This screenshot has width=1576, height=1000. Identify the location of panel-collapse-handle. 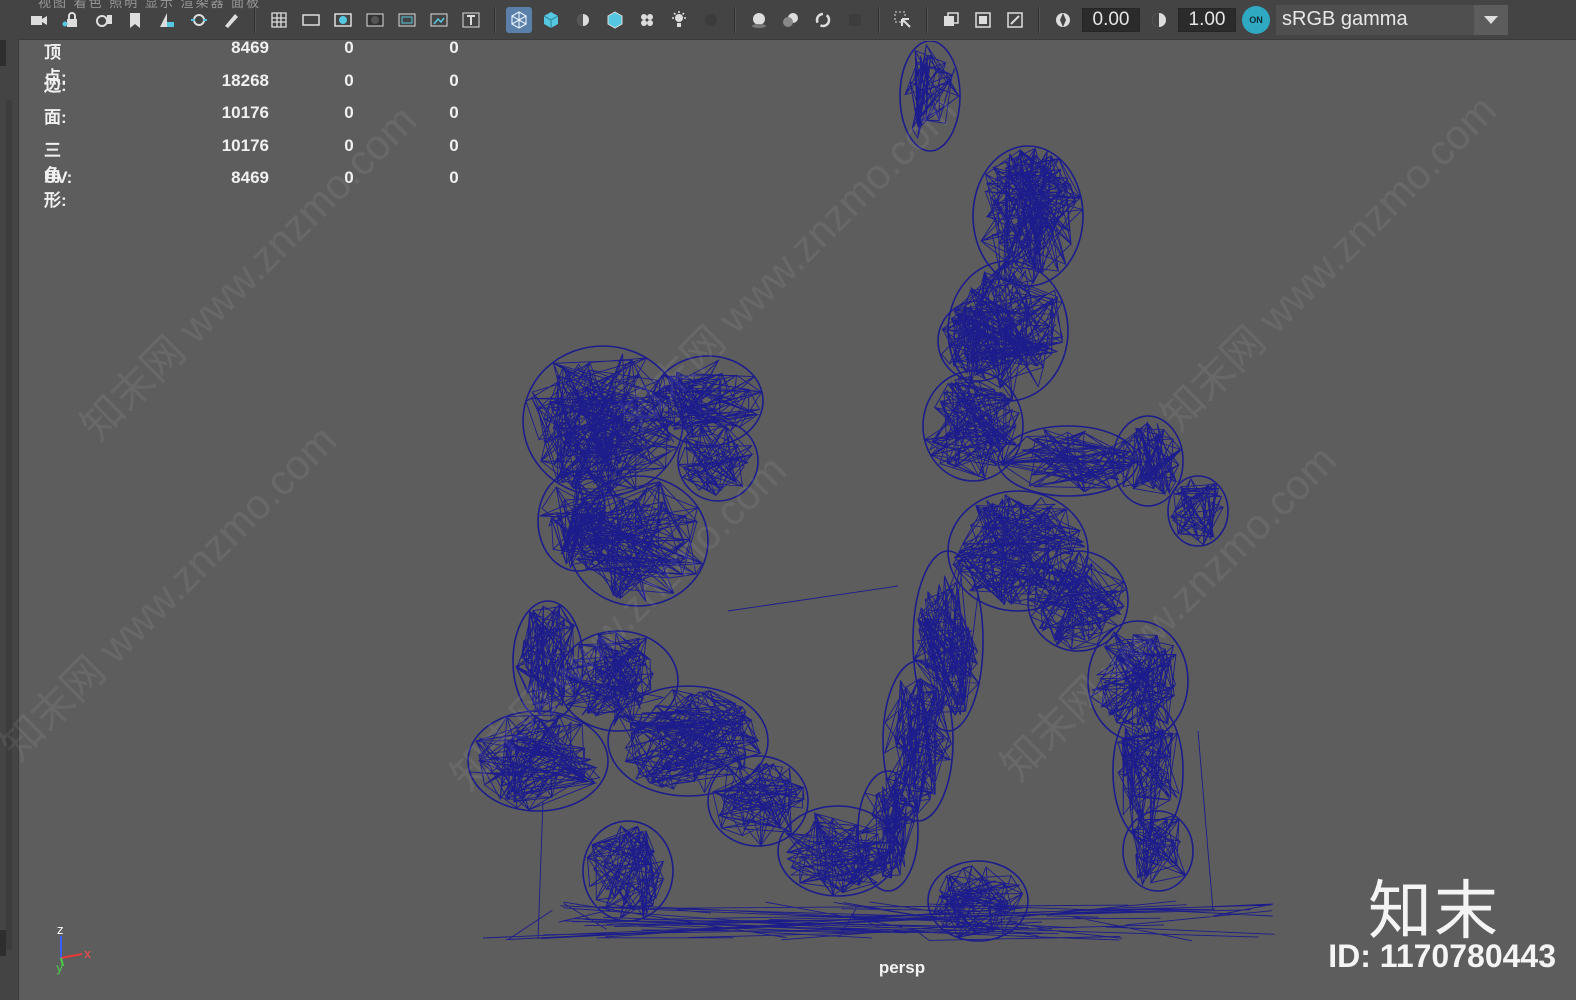
(3, 53).